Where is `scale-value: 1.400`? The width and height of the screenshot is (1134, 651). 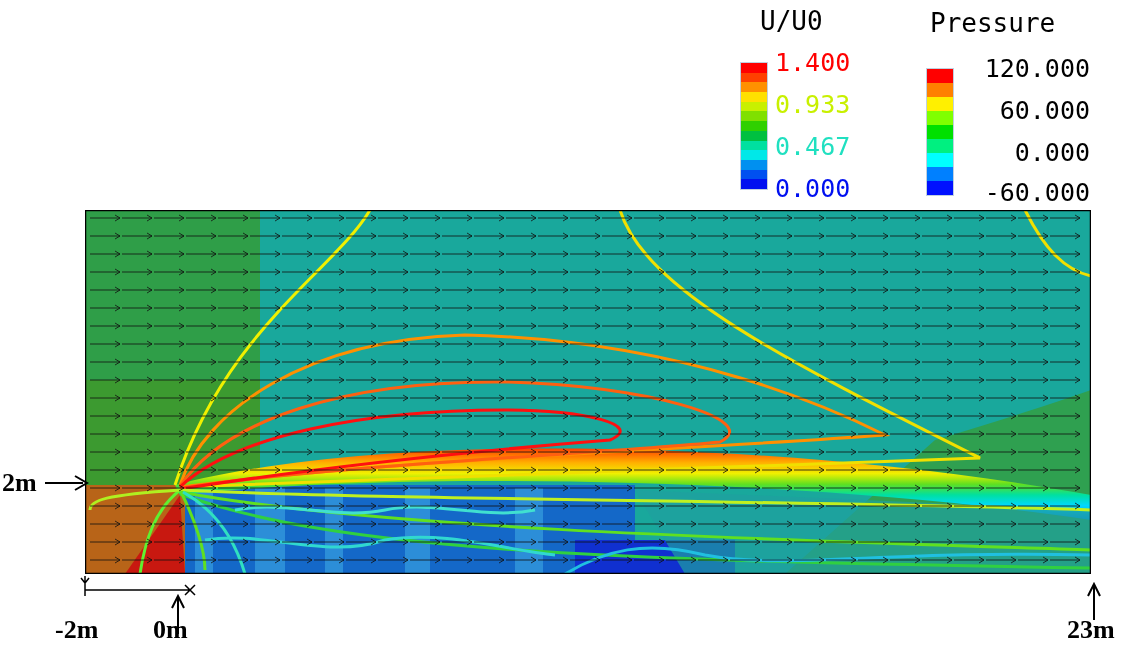
scale-value: 1.400 is located at coordinates (813, 63).